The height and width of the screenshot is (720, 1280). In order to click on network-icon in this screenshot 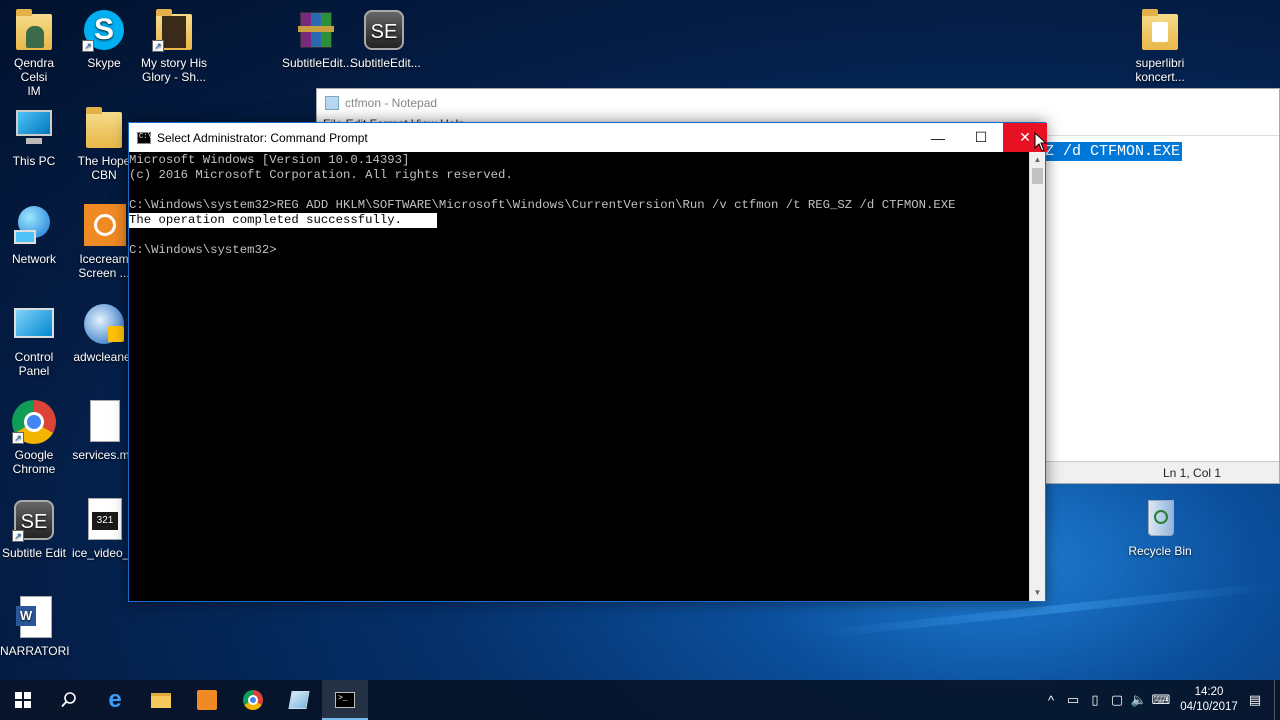, I will do `click(34, 226)`.